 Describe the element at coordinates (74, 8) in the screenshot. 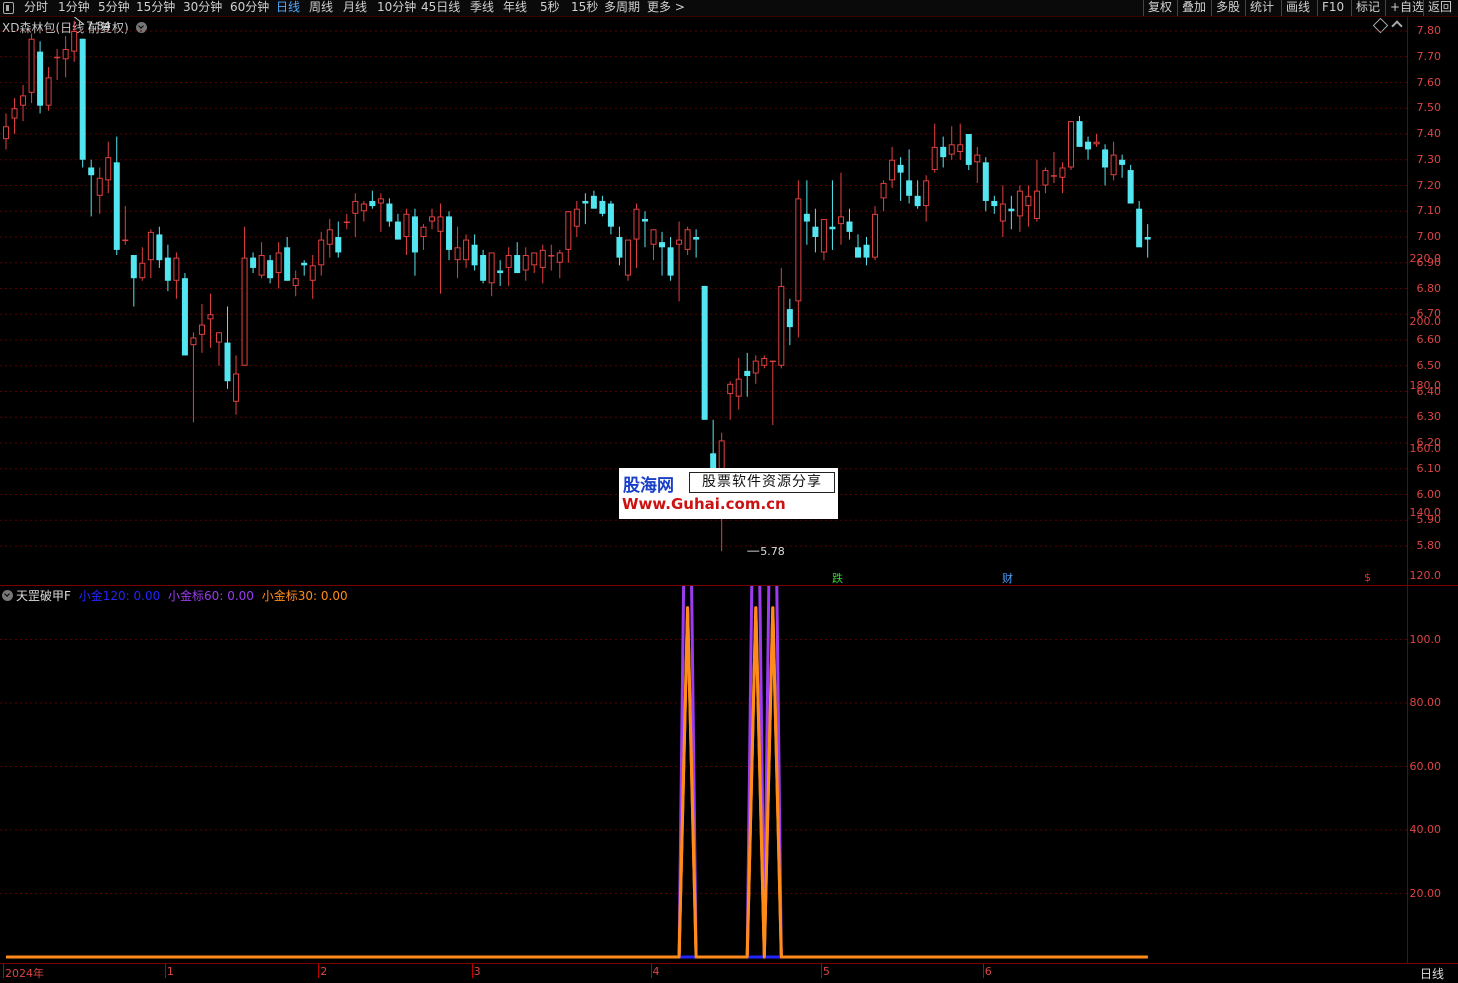

I see `tab-1: 1分钟` at that location.